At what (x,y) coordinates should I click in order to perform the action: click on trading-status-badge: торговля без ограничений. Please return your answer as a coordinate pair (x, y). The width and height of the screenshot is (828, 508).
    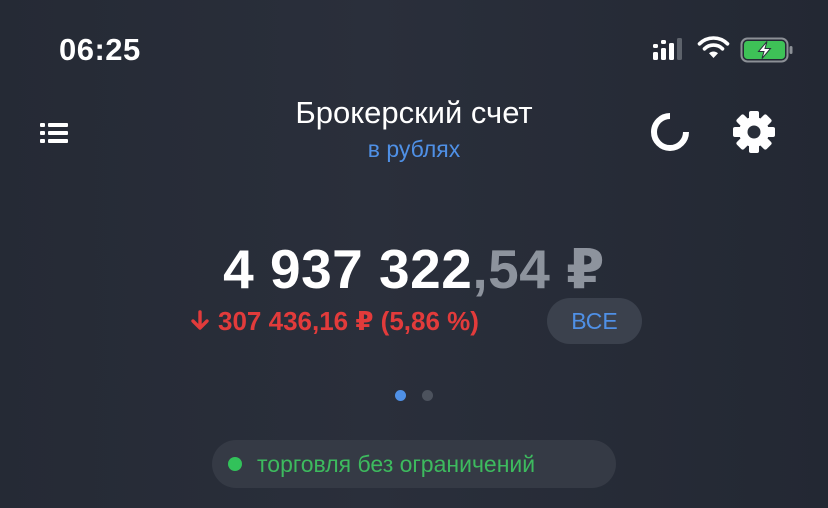
    Looking at the image, I should click on (414, 464).